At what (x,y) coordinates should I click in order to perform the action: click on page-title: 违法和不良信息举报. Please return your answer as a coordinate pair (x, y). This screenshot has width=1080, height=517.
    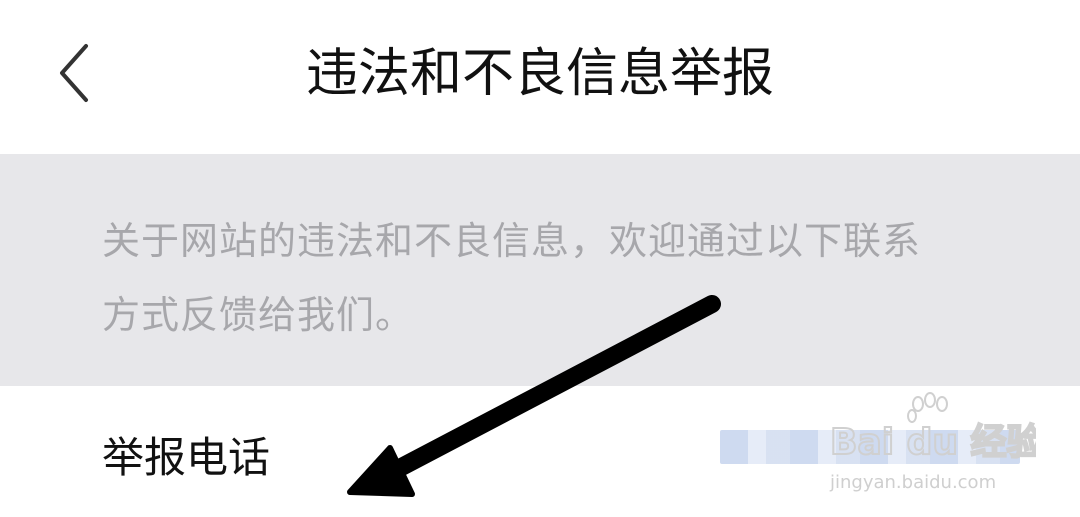
    Looking at the image, I should click on (539, 74).